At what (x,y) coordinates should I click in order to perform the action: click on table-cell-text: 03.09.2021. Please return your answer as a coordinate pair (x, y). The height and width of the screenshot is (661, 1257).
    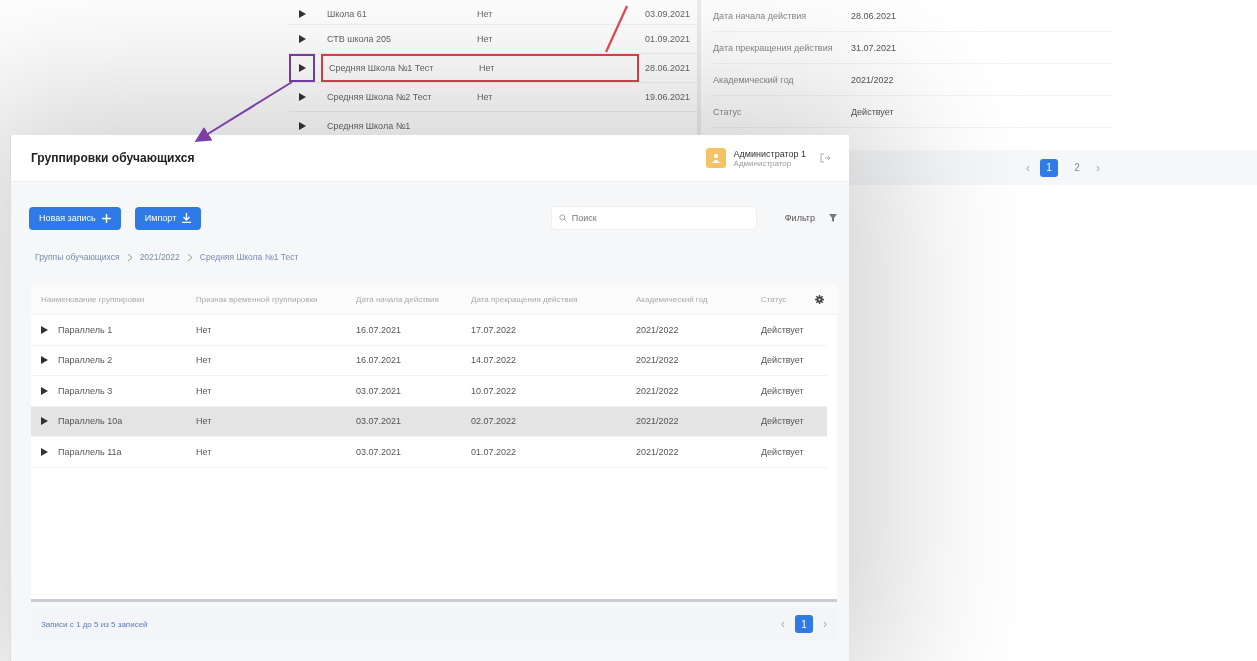
    Looking at the image, I should click on (668, 14).